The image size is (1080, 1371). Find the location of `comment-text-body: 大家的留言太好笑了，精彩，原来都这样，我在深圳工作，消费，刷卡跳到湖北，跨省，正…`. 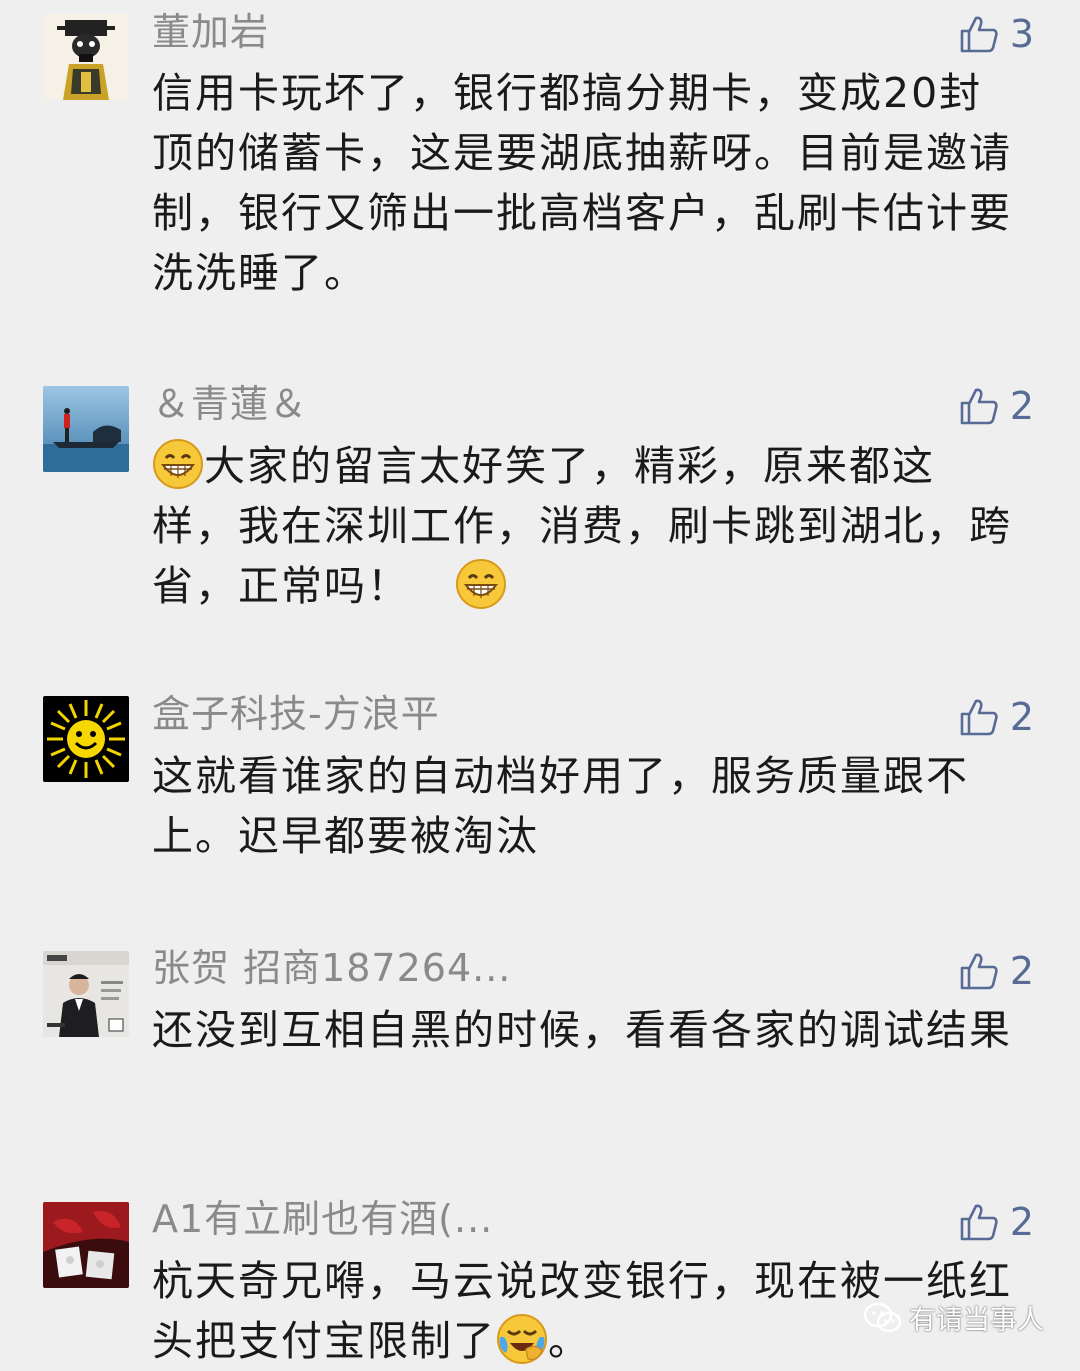

comment-text-body: 大家的留言太好笑了，精彩，原来都这样，我在深圳工作，消费，刷卡跳到湖北，跨省，正… is located at coordinates (582, 526).